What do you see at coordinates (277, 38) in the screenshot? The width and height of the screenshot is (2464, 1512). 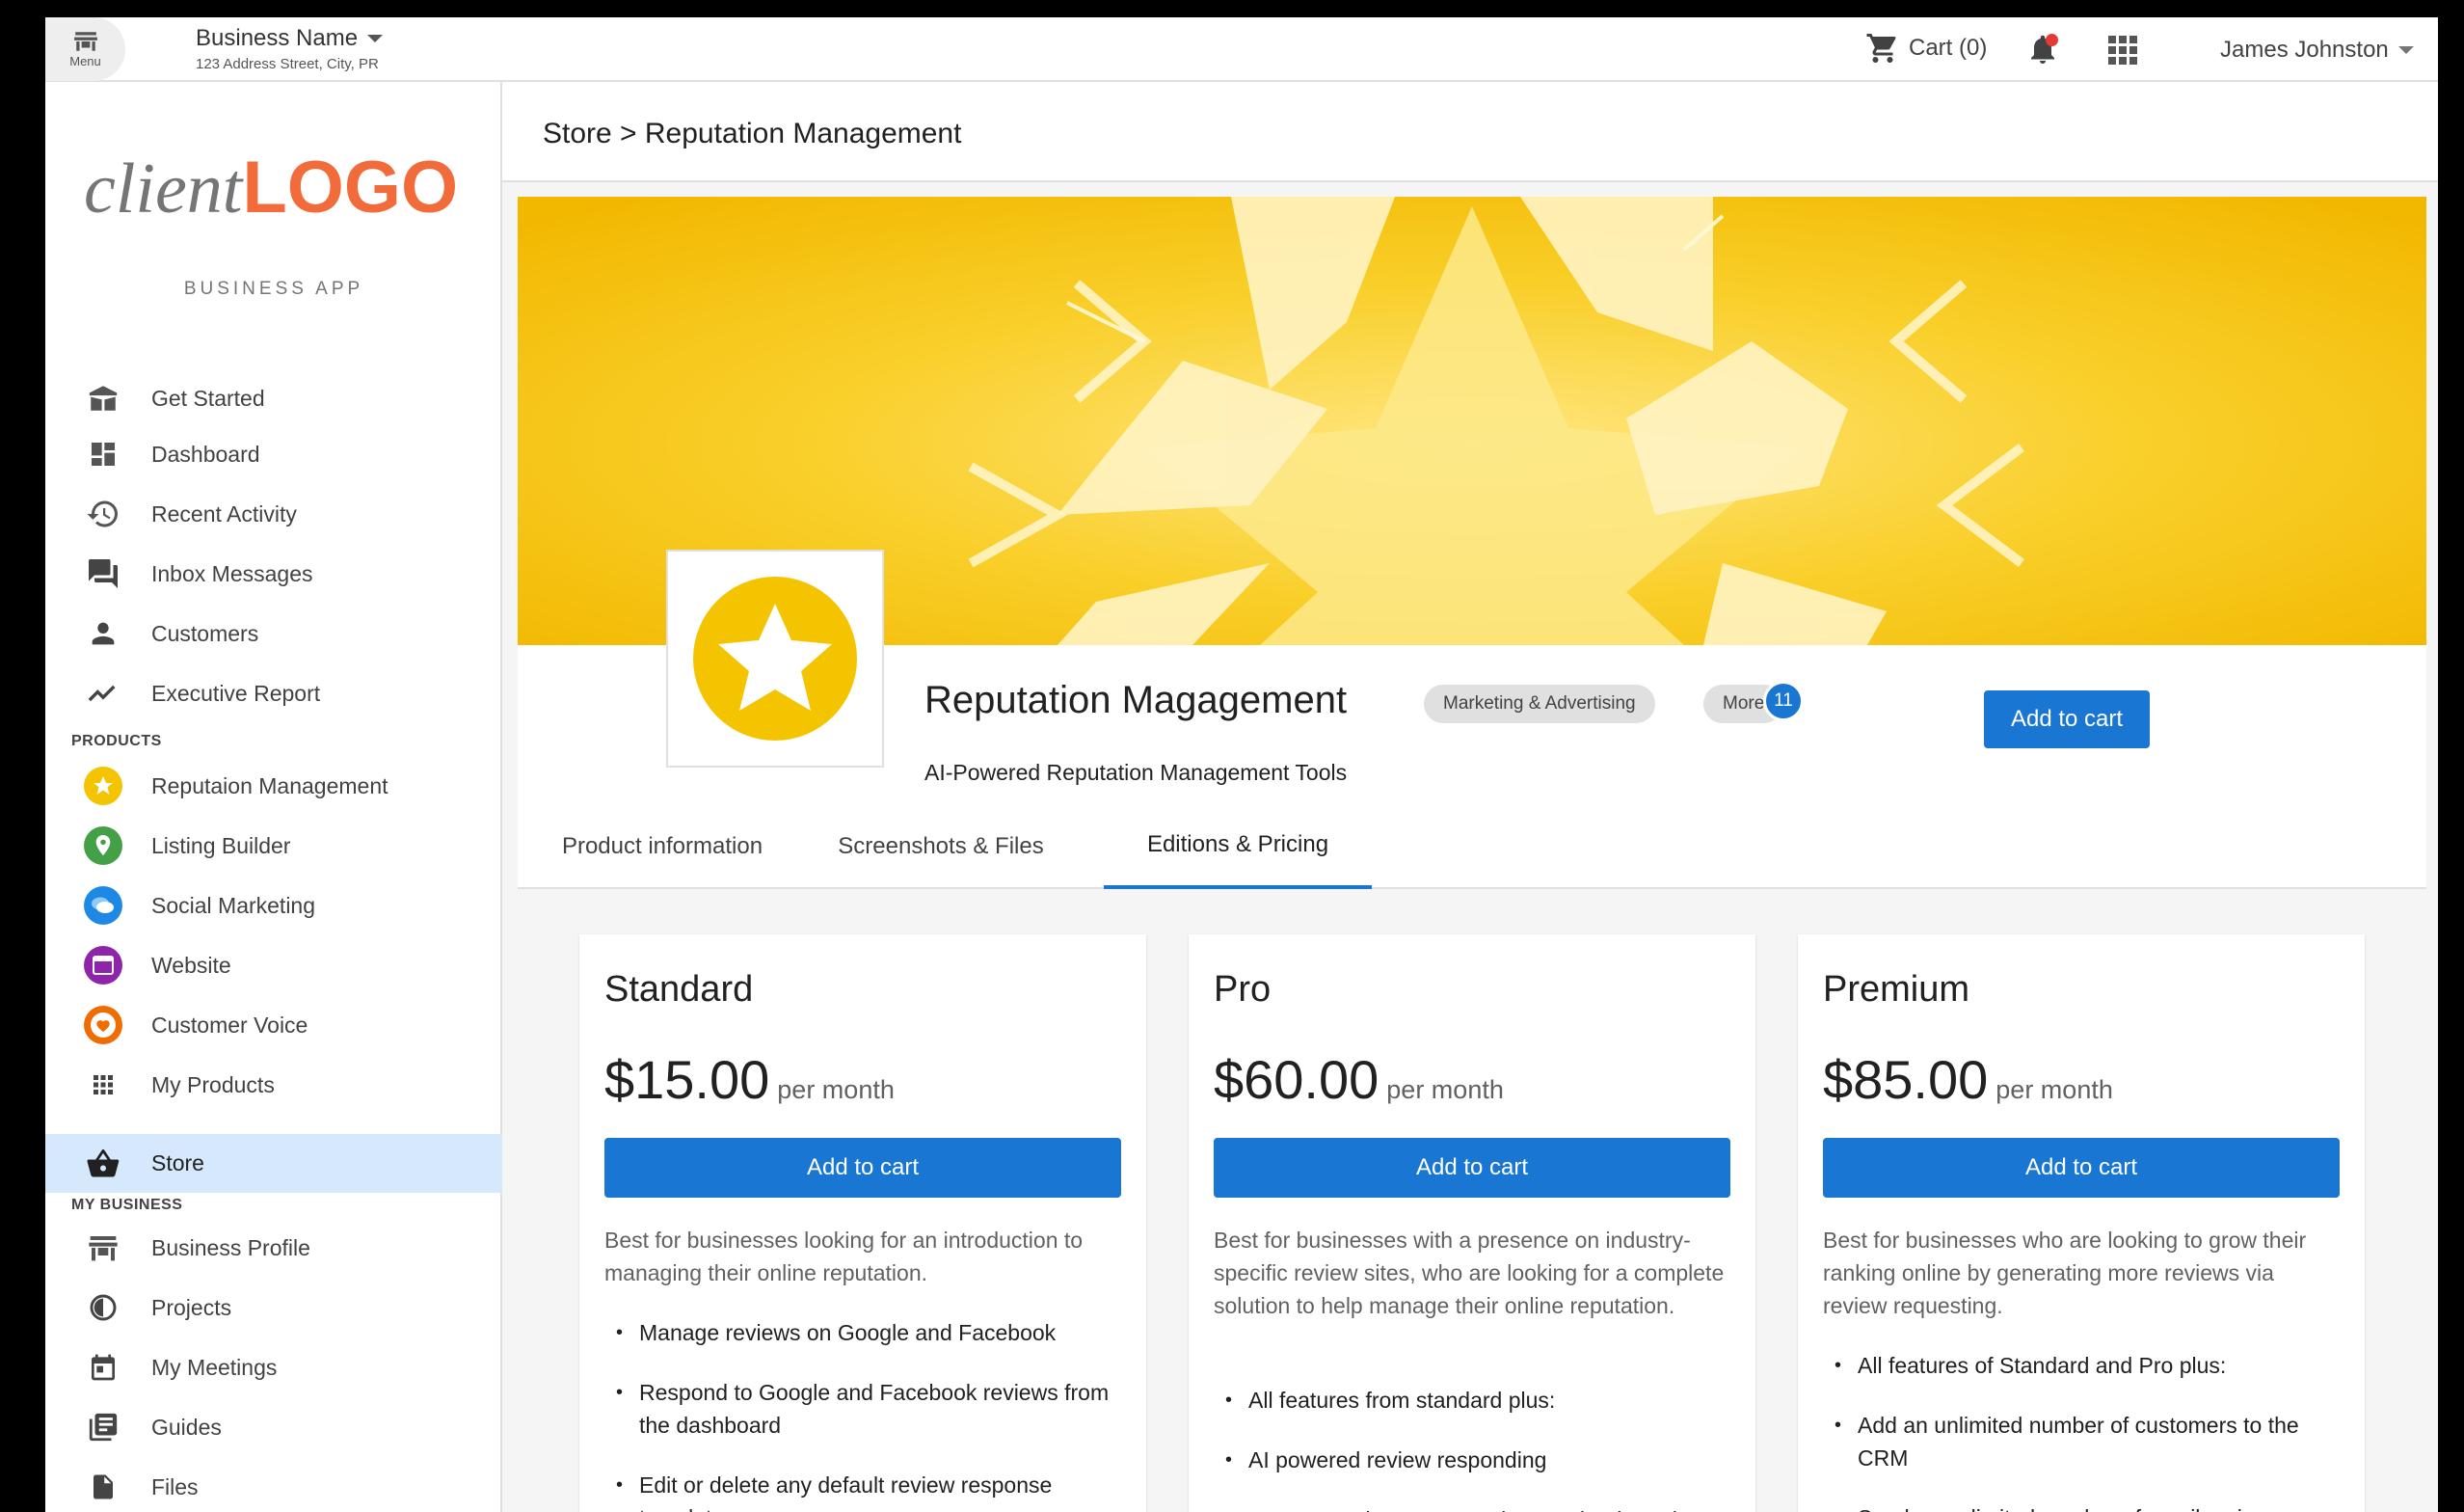 I see `business-name: Business Name` at bounding box center [277, 38].